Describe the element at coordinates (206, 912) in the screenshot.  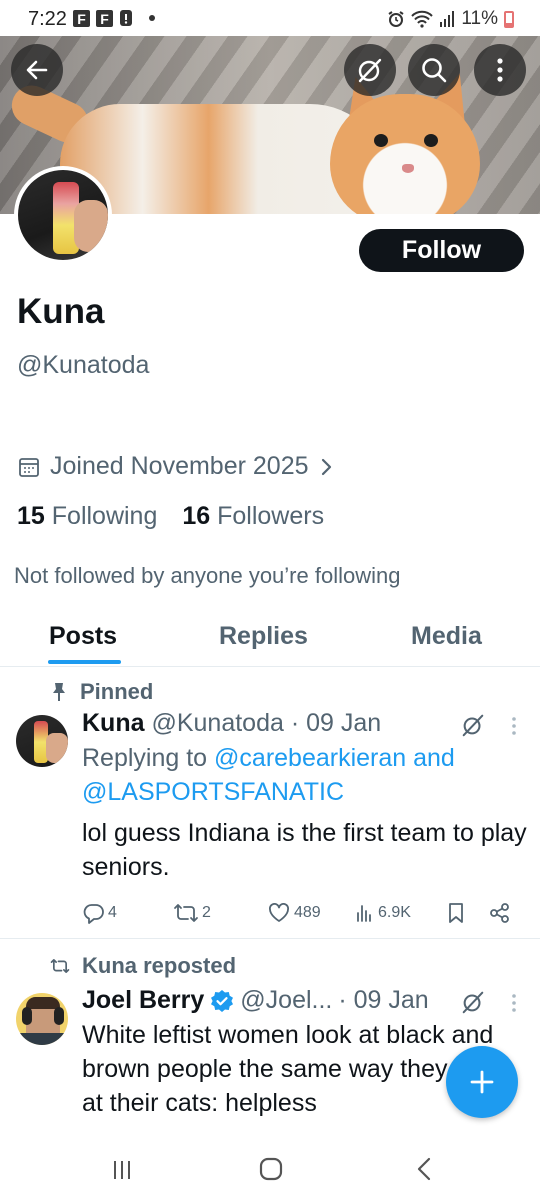
I see `repost-count: 2` at that location.